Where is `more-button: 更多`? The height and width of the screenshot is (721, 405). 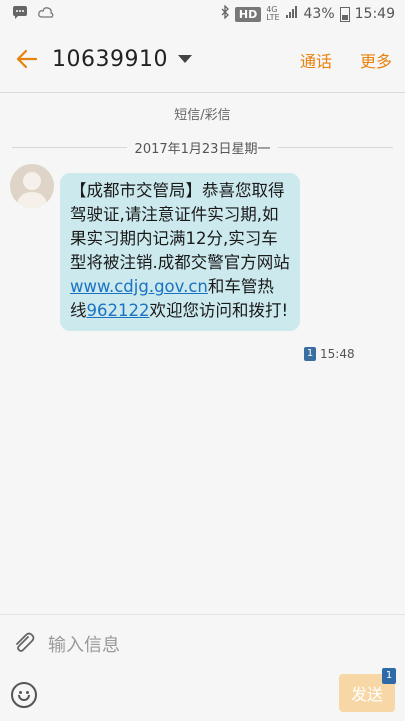 more-button: 更多 is located at coordinates (376, 60).